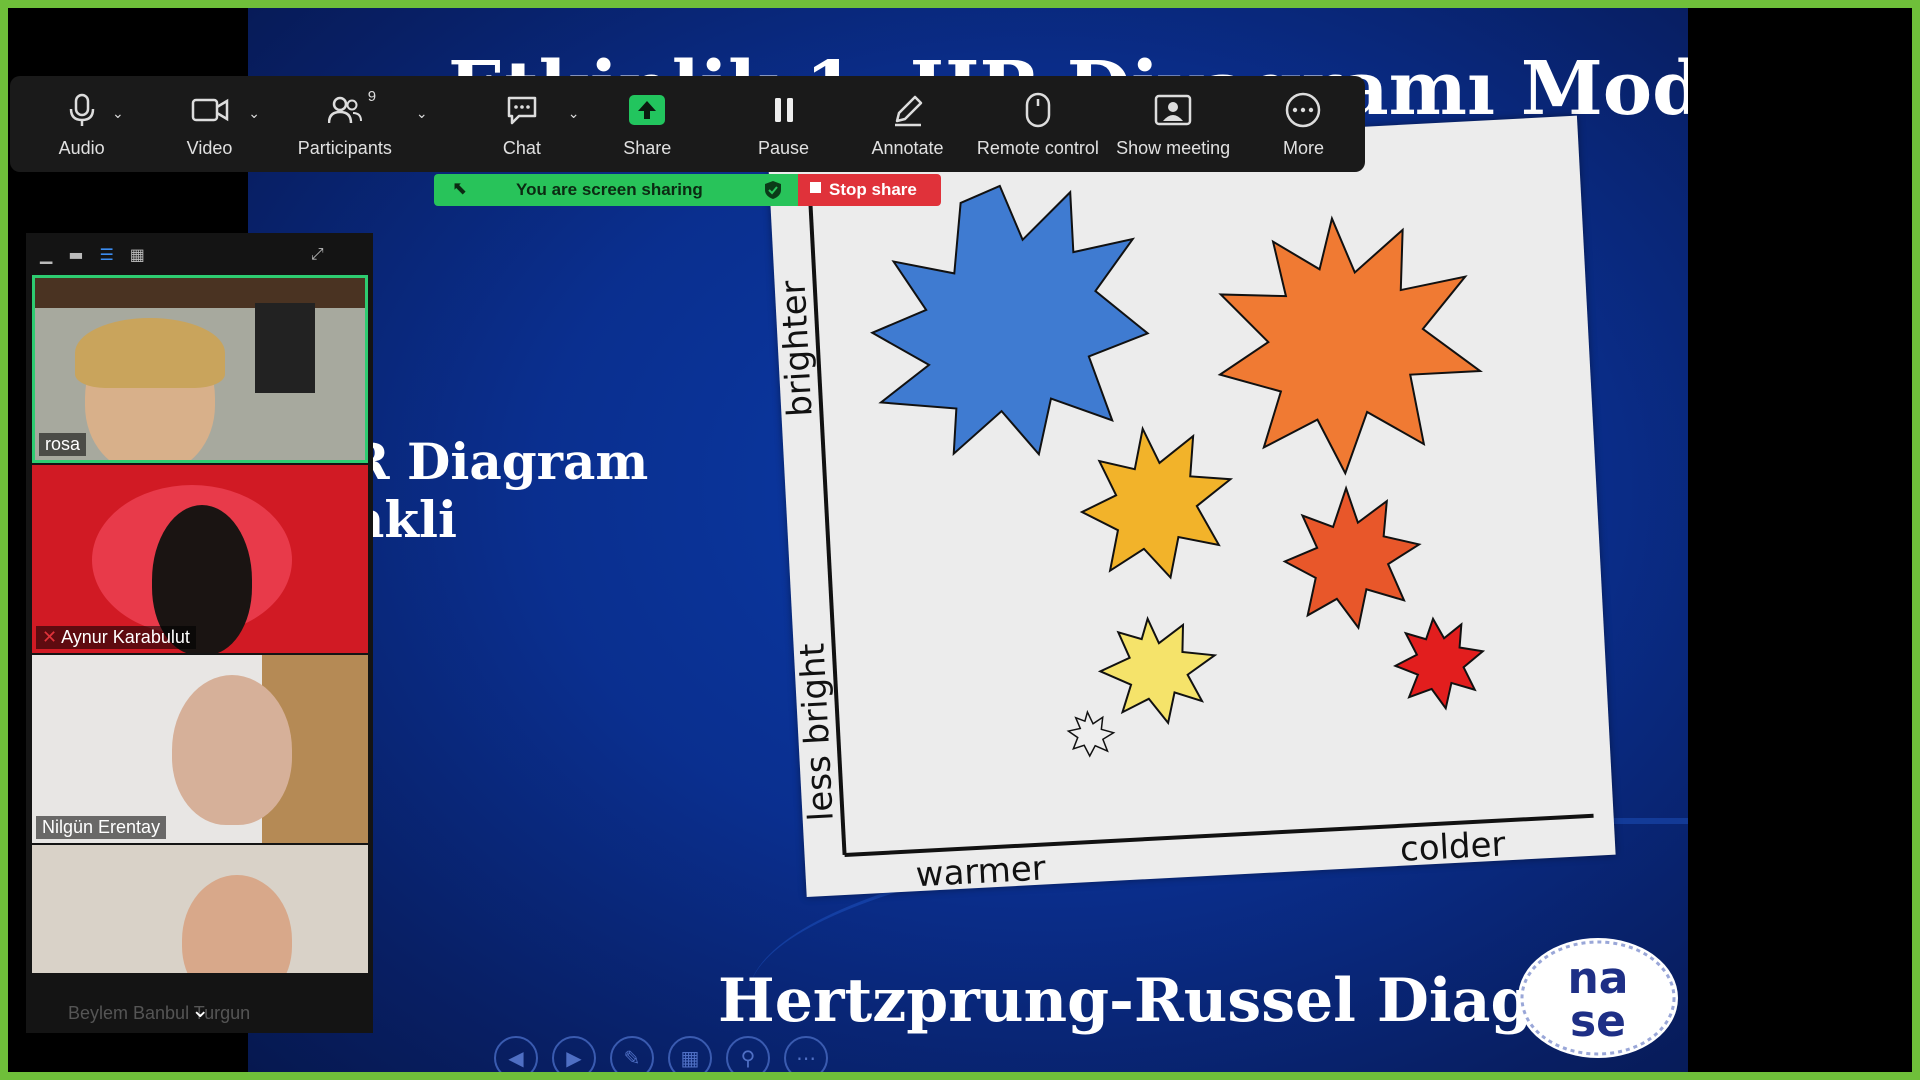  What do you see at coordinates (796, 348) in the screenshot?
I see `y-axis-top-label: brighter` at bounding box center [796, 348].